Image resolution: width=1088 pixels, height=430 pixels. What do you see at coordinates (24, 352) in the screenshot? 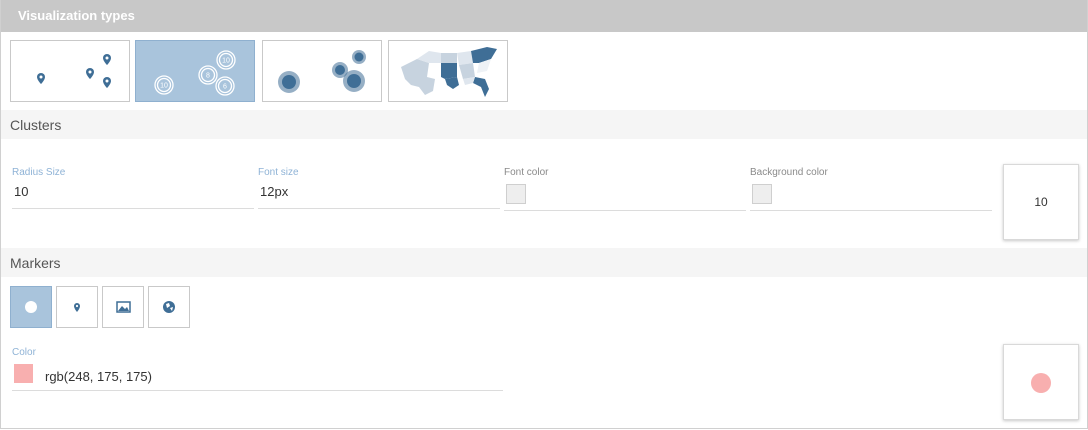
I see `marker-color-label: Color` at bounding box center [24, 352].